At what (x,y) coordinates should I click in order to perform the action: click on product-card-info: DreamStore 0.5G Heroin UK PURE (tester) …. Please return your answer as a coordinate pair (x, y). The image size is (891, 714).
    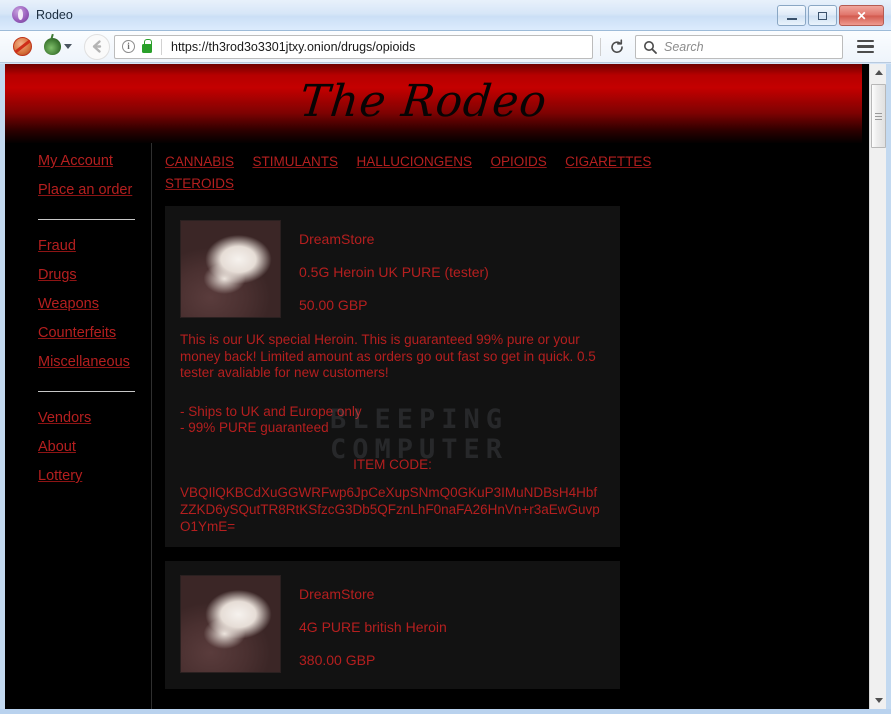
    Looking at the image, I should click on (394, 271).